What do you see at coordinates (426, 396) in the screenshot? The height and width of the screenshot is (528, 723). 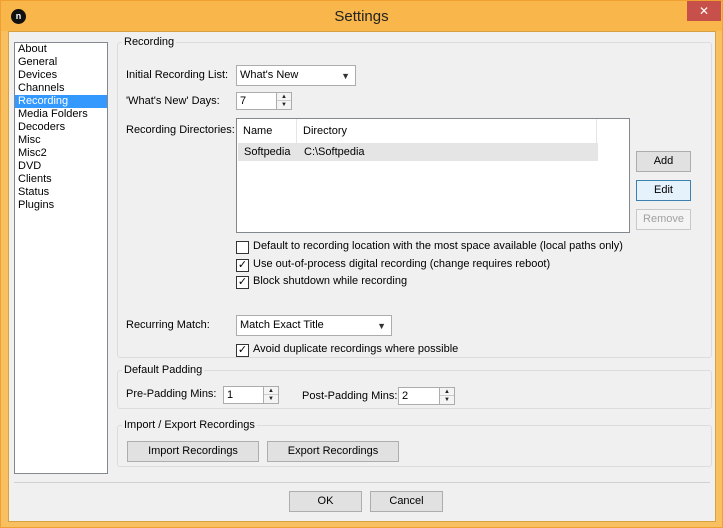 I see `post-padding-spinner: 2 ▲ ▼` at bounding box center [426, 396].